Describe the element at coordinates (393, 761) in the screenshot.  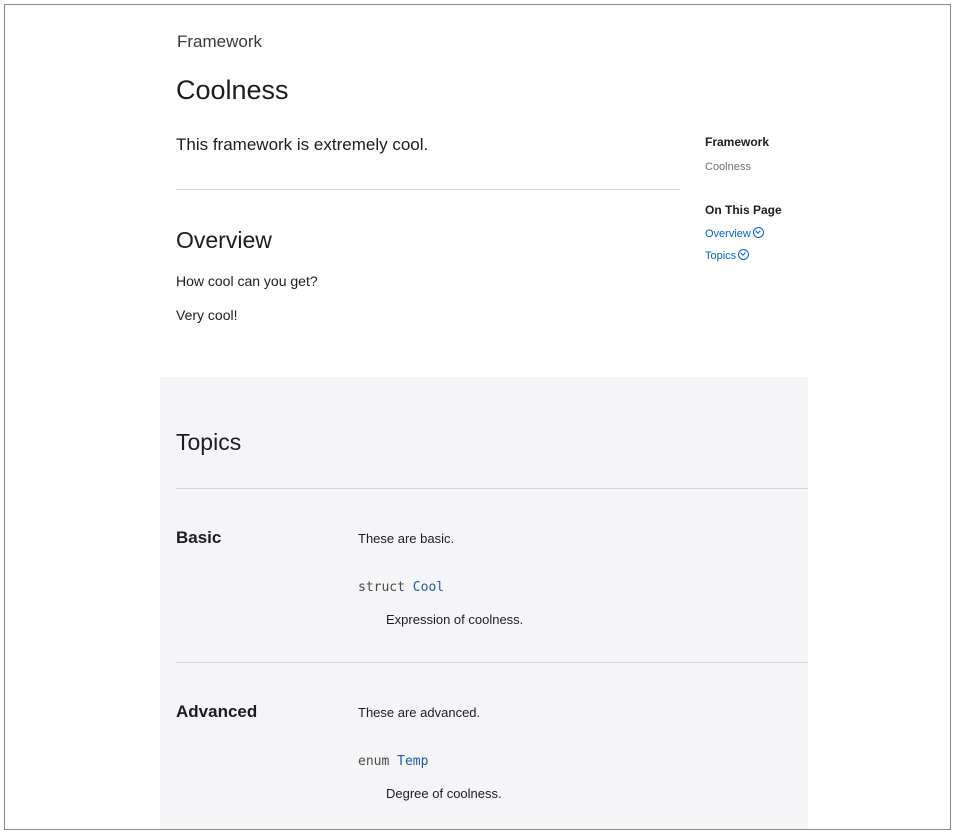
I see `symbol-declaration: enum Temp` at that location.